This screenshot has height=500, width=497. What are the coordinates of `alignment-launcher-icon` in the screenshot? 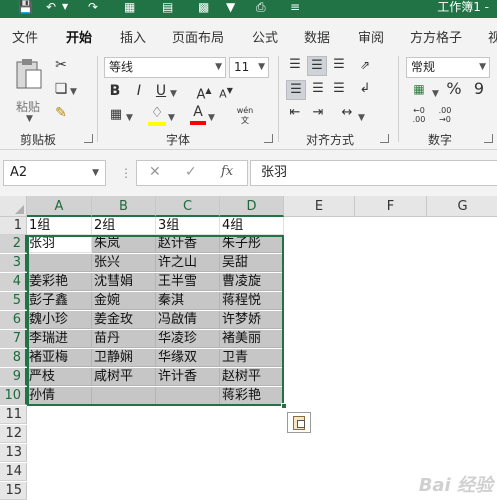 It's located at (384, 138).